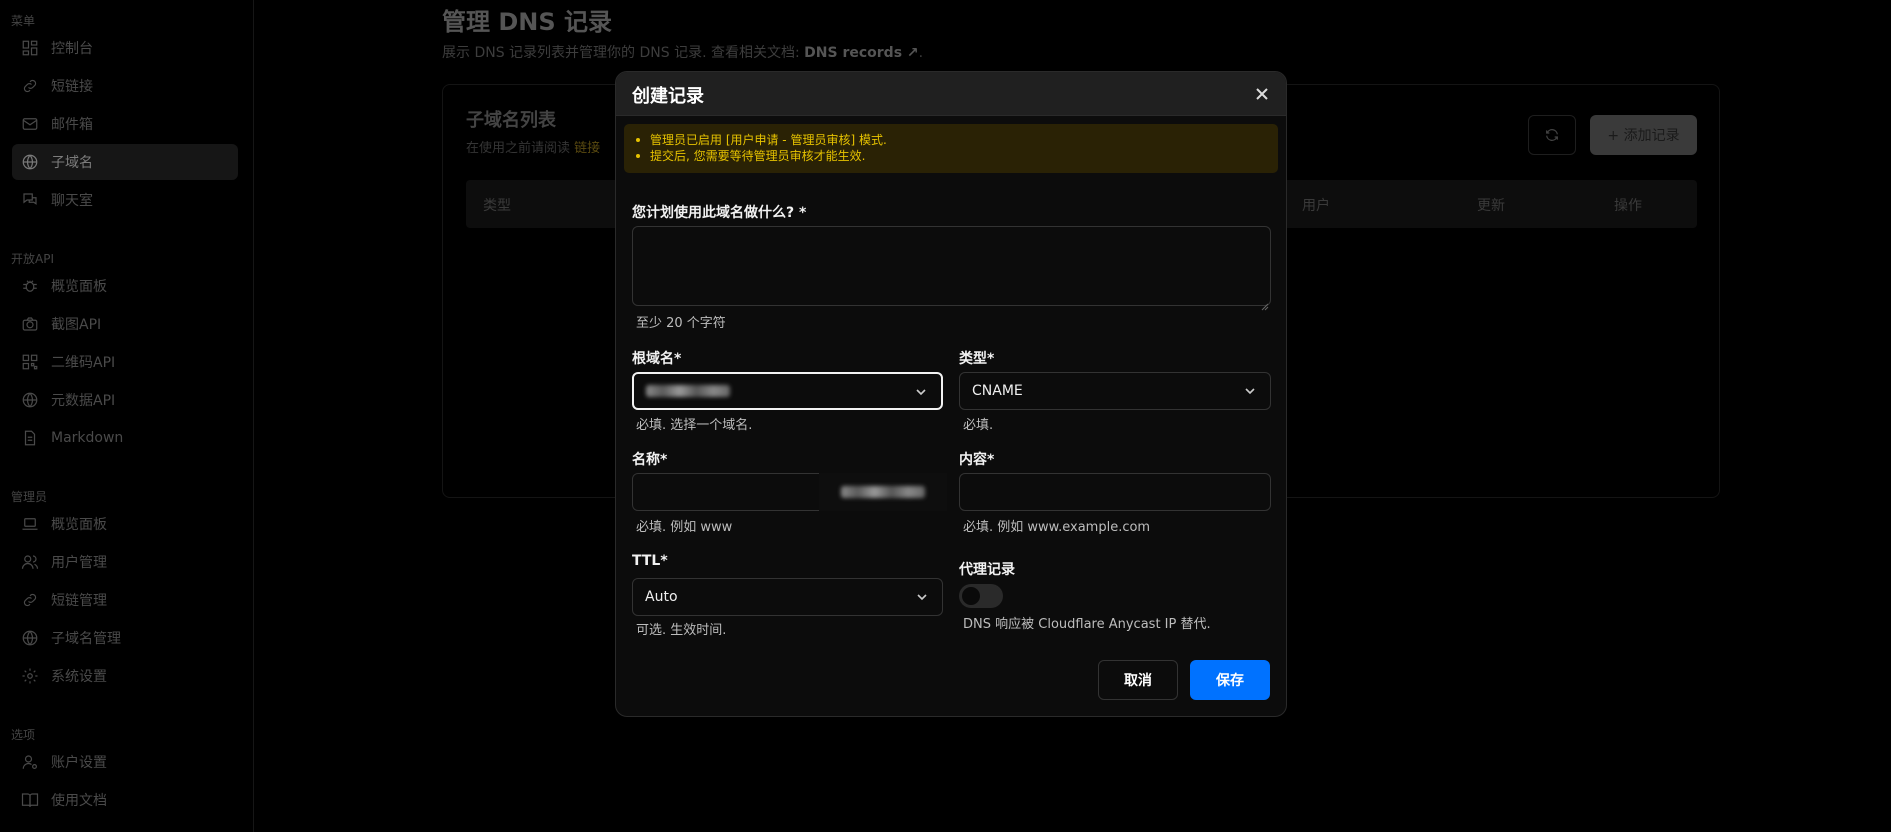 This screenshot has width=1891, height=832. I want to click on sidebar-item: 截图API, so click(125, 324).